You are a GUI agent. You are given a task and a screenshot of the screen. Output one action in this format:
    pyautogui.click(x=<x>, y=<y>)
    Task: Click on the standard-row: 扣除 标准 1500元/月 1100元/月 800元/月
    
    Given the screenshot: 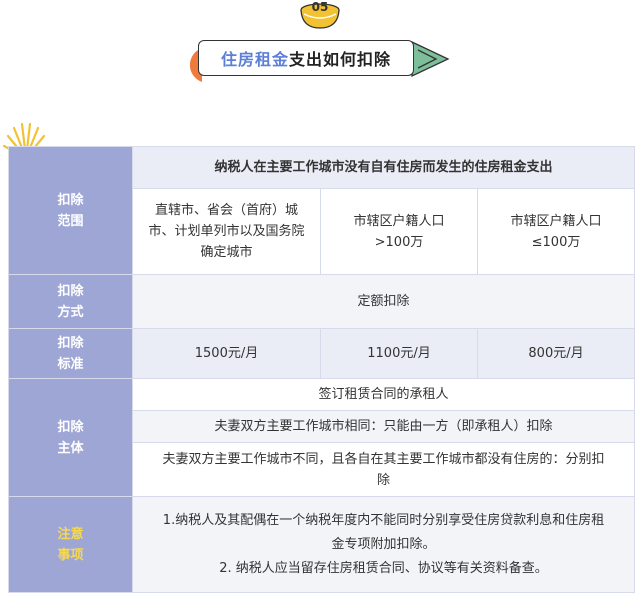 What is the action you would take?
    pyautogui.click(x=322, y=353)
    